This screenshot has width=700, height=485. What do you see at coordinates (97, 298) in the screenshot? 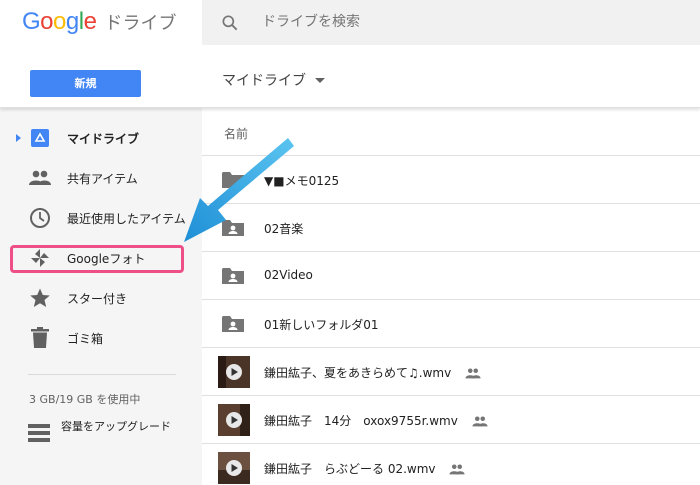
I see `sidebar-item-label: スター付き` at bounding box center [97, 298].